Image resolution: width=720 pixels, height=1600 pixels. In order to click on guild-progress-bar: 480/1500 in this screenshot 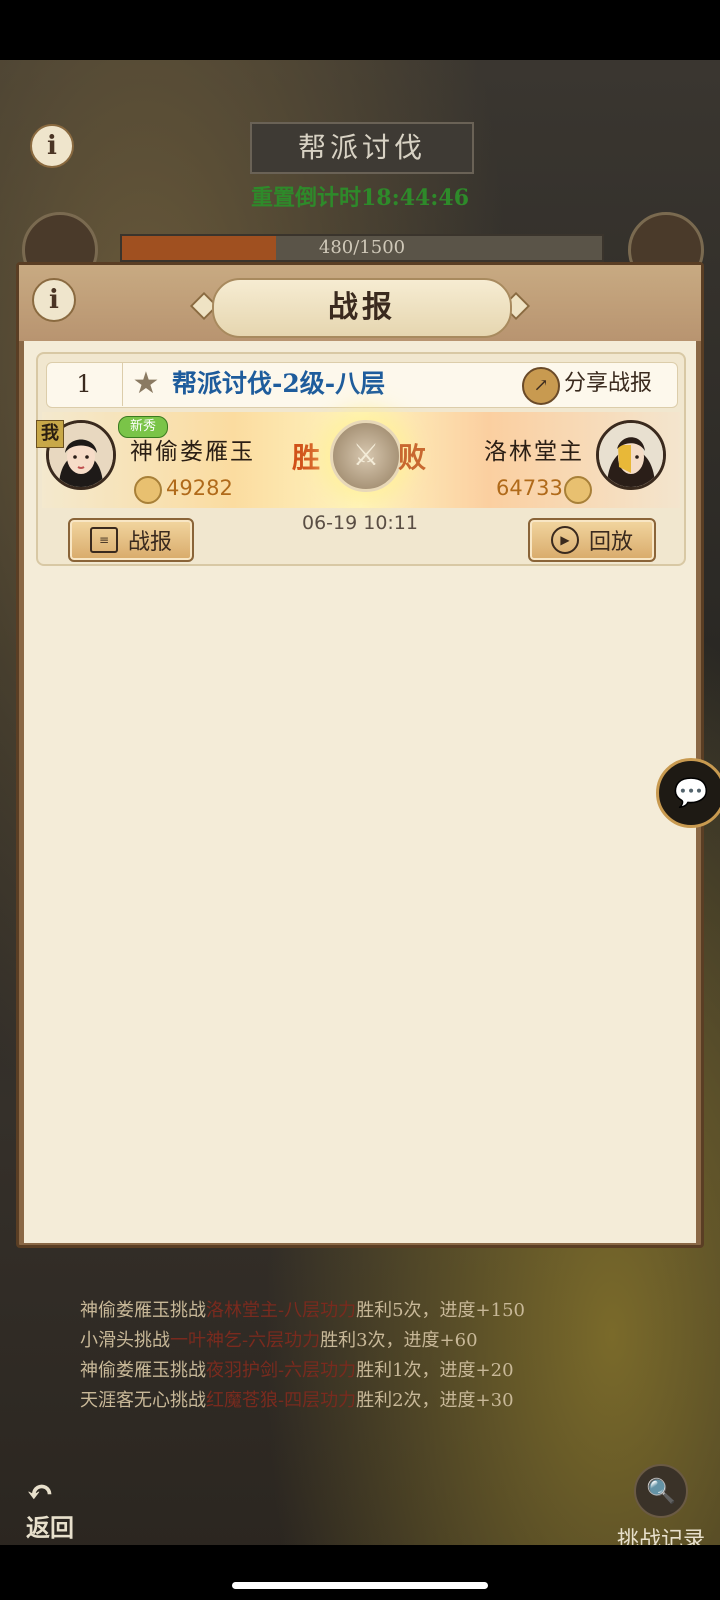, I will do `click(362, 248)`.